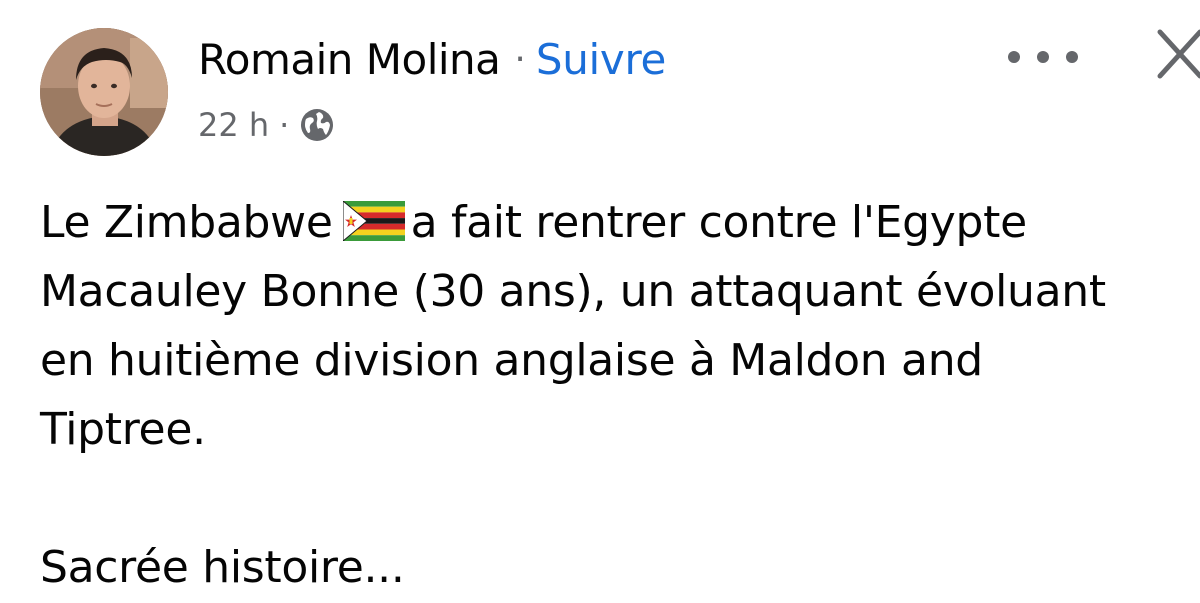  I want to click on close-button, so click(1174, 53).